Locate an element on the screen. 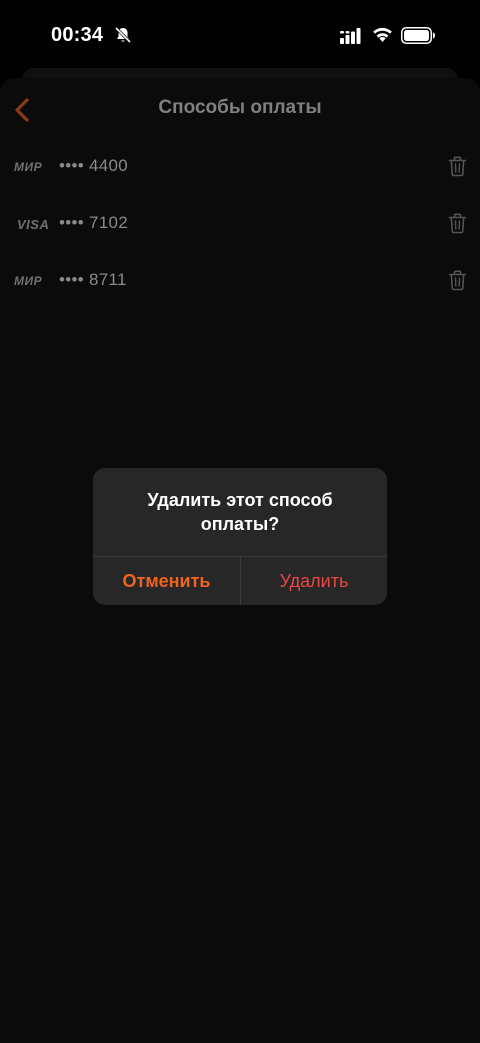 The width and height of the screenshot is (480, 1043). payment-card-row: МИР •••• 8711 is located at coordinates (240, 282).